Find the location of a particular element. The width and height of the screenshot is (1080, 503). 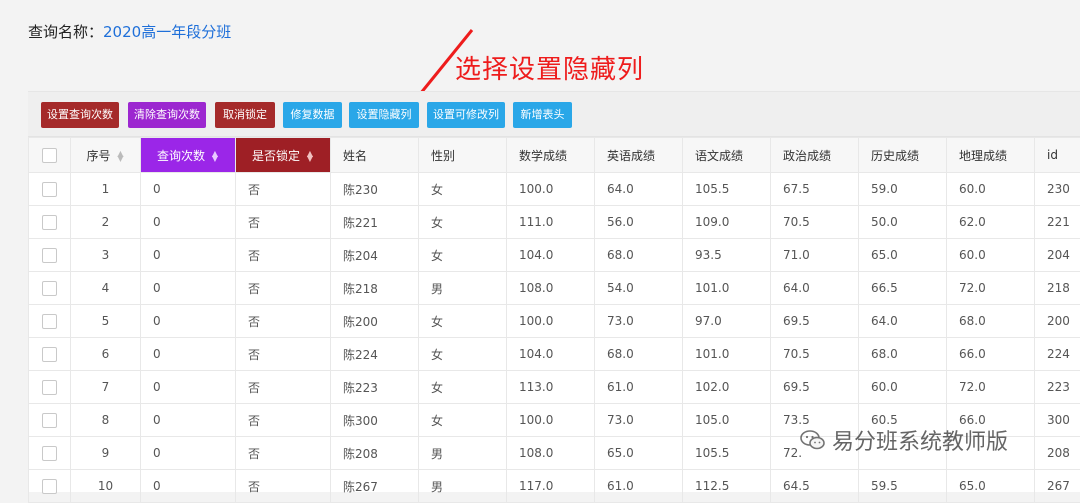

cell-id: 300 is located at coordinates (1057, 420).